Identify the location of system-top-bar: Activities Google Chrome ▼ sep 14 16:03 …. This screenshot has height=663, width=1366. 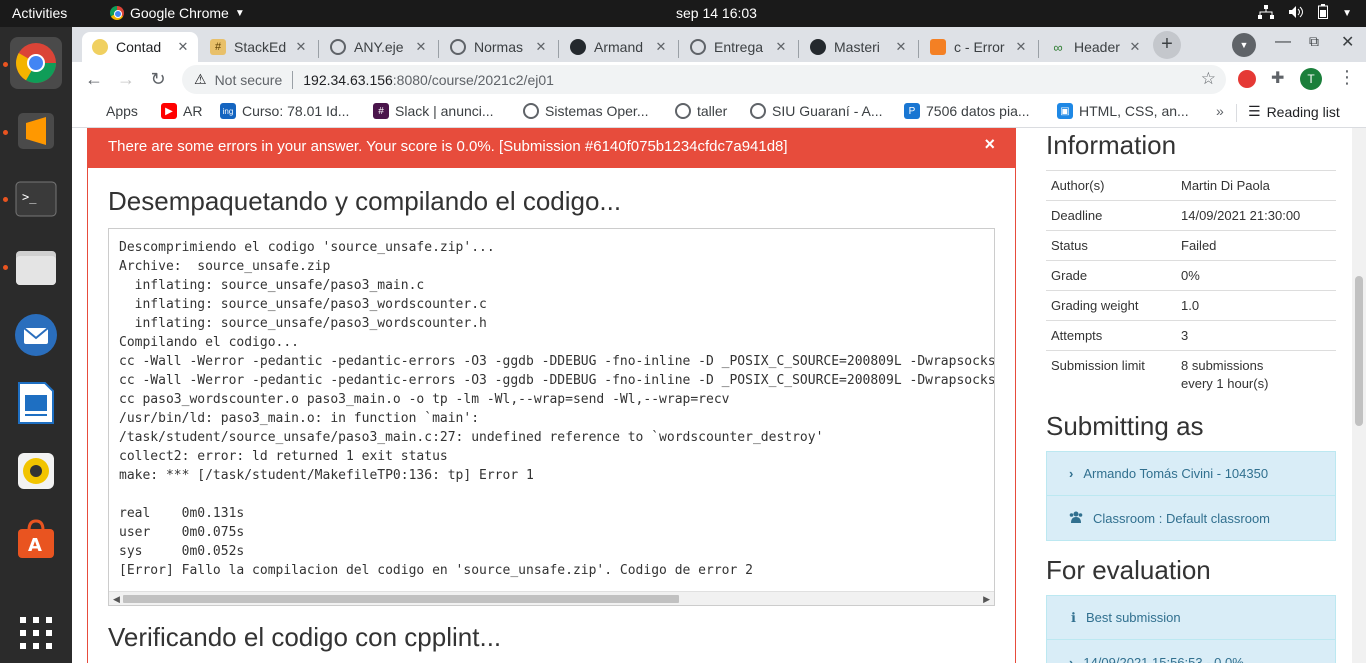
(683, 13).